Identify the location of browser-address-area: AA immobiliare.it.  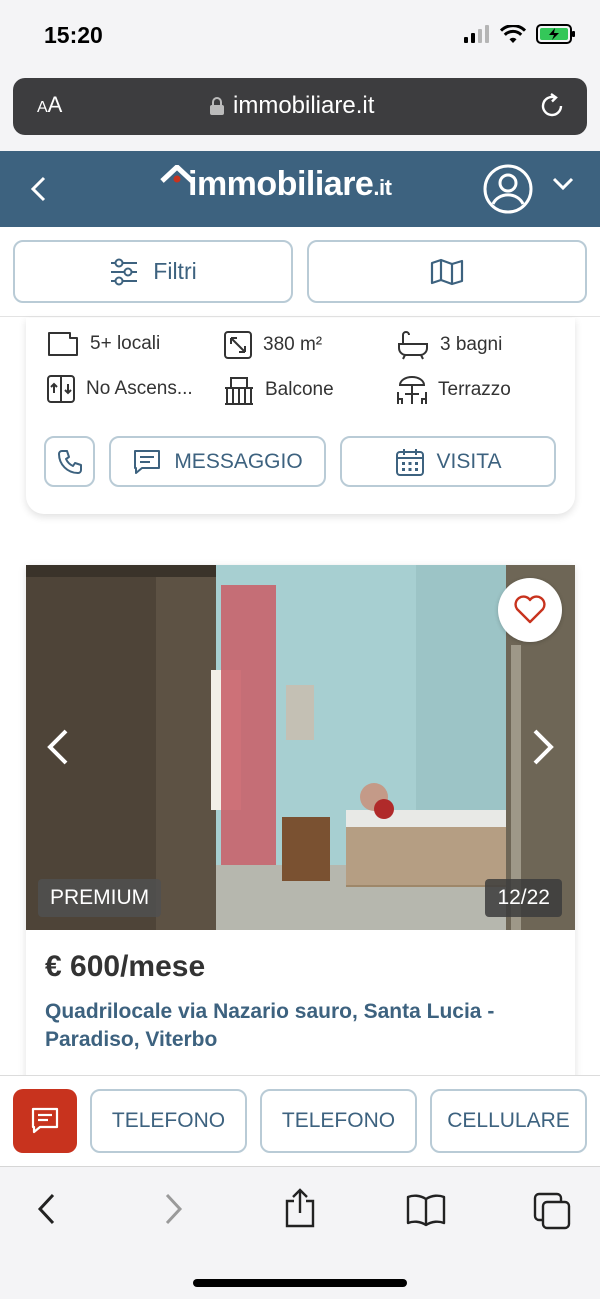
(300, 110).